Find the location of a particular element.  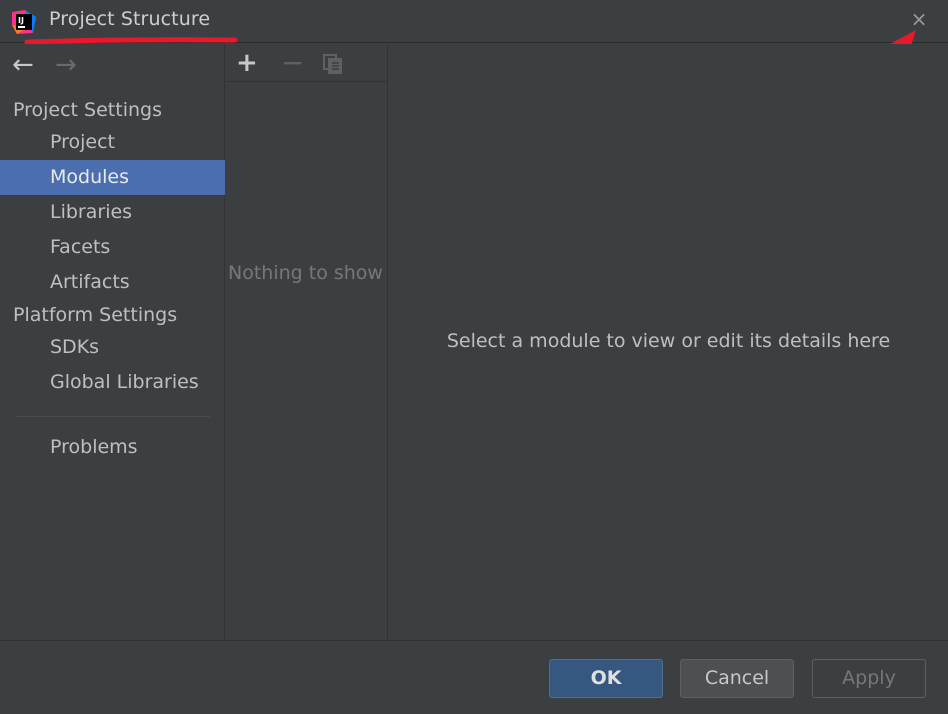

sidebar-divider is located at coordinates (112, 416).